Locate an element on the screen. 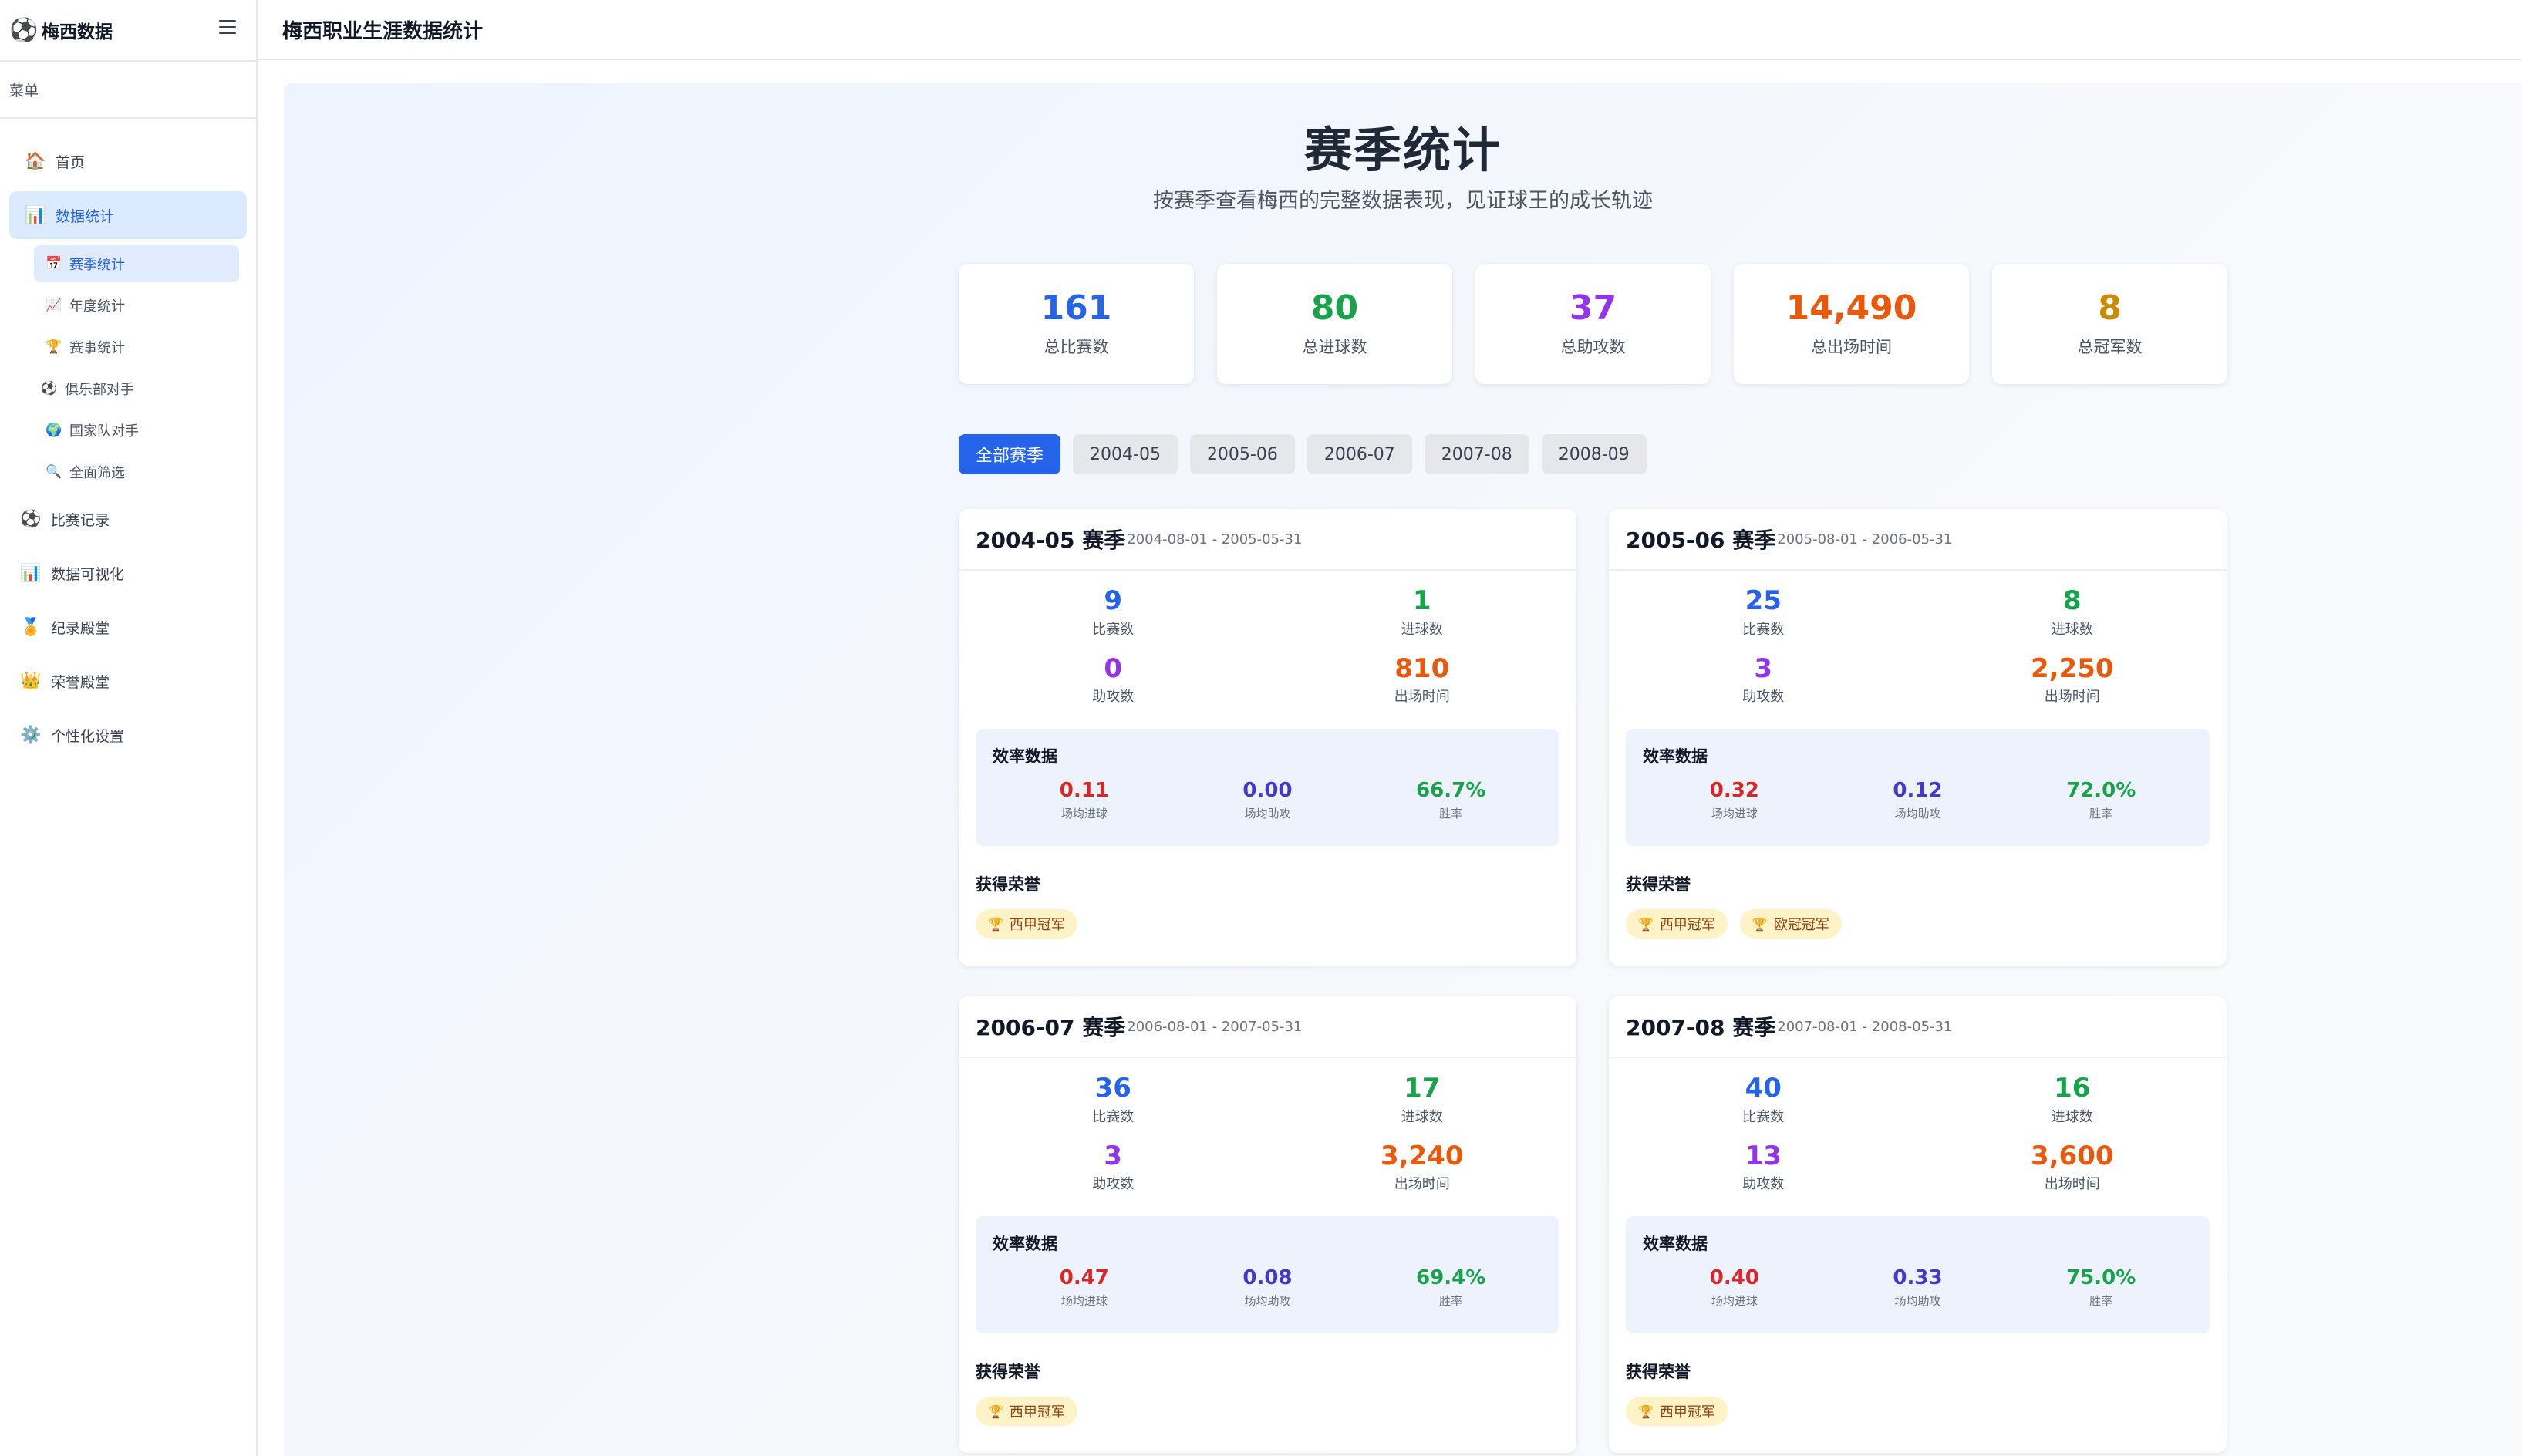  page-title: 赛季统计 is located at coordinates (1402, 150).